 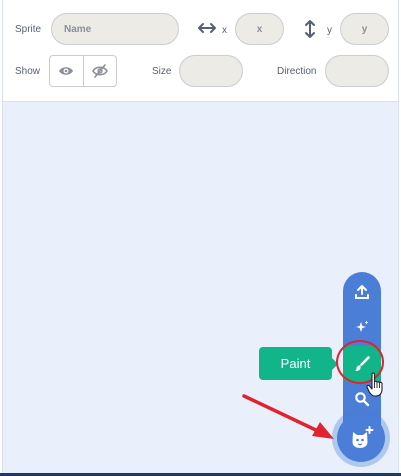 I want to click on sprite-label: Sprite, so click(x=28, y=29).